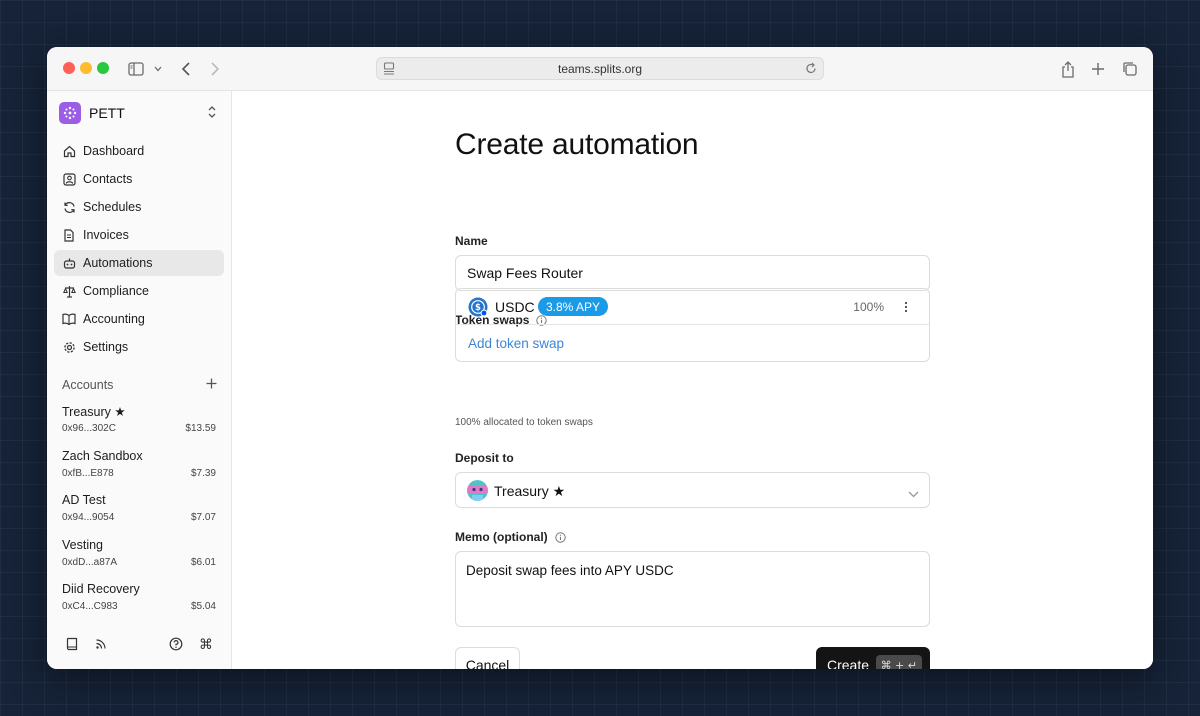 This screenshot has width=1200, height=716. Describe the element at coordinates (1130, 69) in the screenshot. I see `tab-overview-icon` at that location.